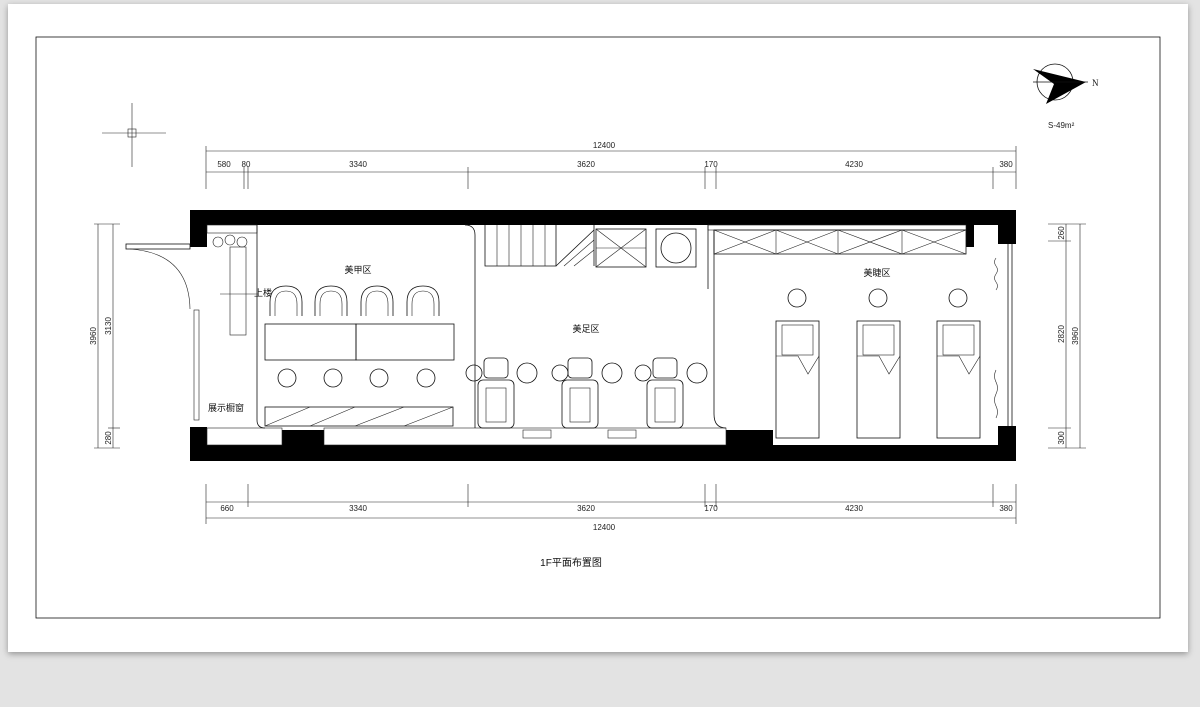  Describe the element at coordinates (586, 398) in the screenshot. I see `foot-chairs` at that location.